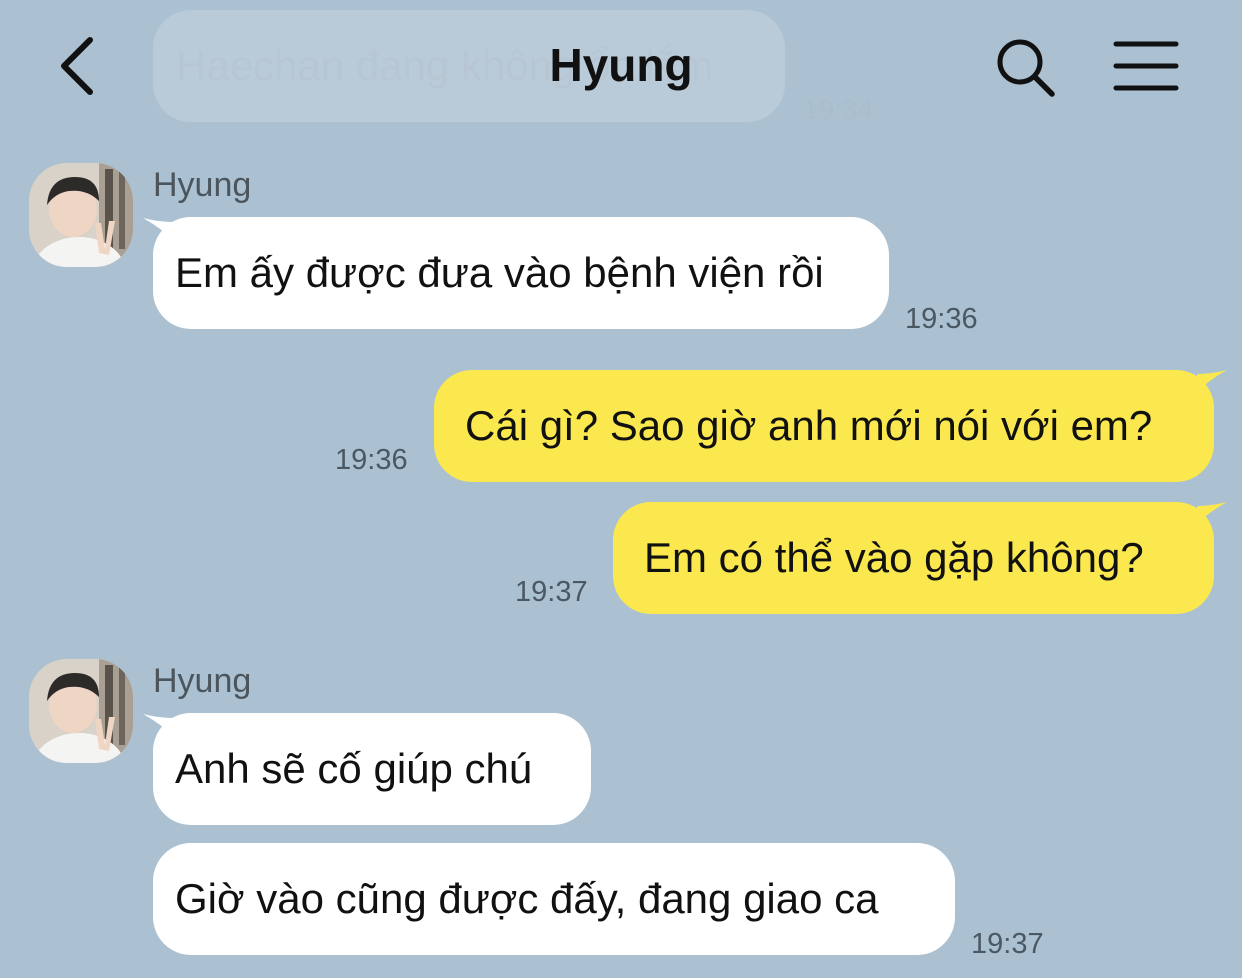 This screenshot has height=978, width=1242. Describe the element at coordinates (445, 65) in the screenshot. I see `scrolled-message-text: Haechan đang không ổn lắm` at that location.